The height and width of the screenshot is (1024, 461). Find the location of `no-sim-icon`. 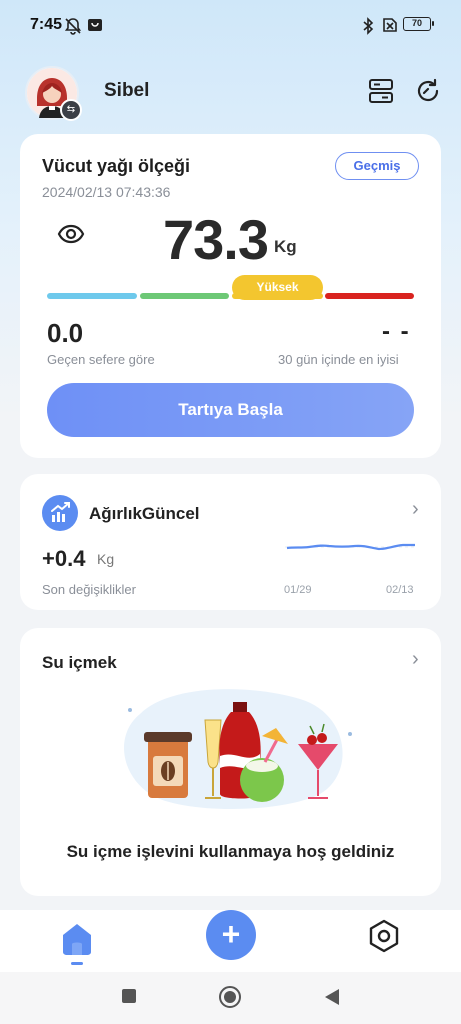

no-sim-icon is located at coordinates (390, 25).